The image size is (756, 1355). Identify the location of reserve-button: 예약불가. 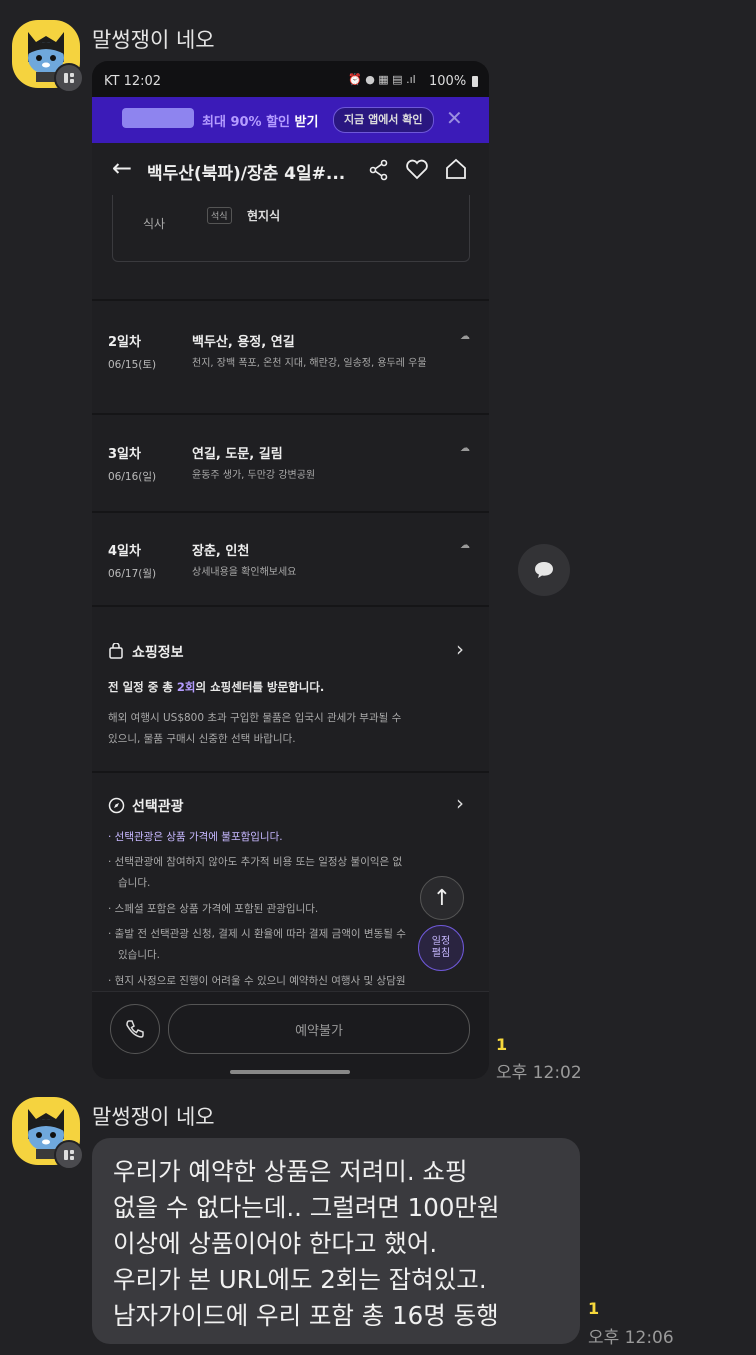
(319, 1029).